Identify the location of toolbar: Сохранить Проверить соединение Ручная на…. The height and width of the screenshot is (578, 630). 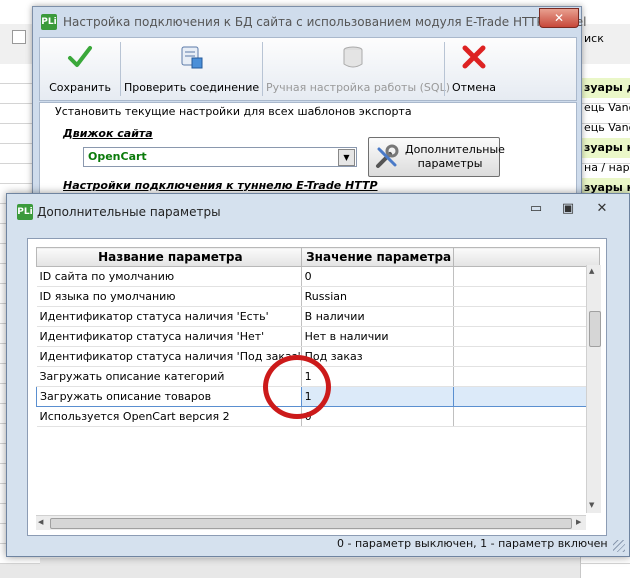
(308, 69).